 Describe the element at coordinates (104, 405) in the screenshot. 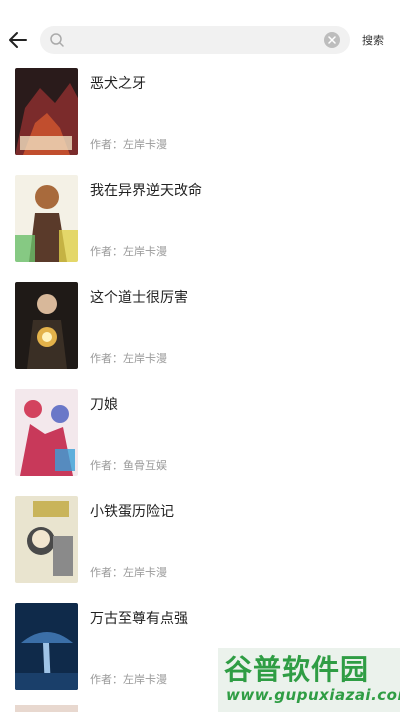

I see `book-title: 刀娘` at that location.